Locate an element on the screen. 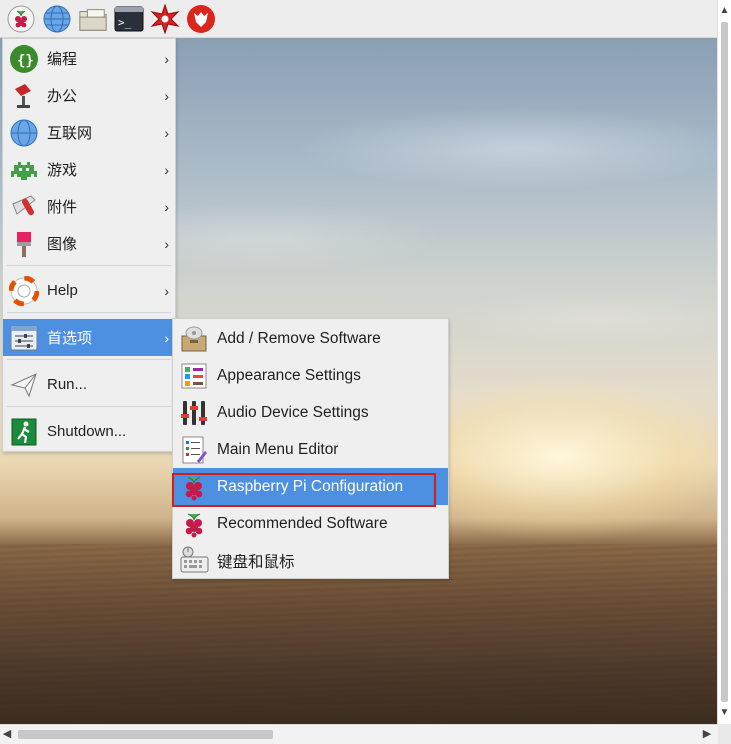 Image resolution: width=731 pixels, height=744 pixels. menu-item-label: 游戏 is located at coordinates (62, 170).